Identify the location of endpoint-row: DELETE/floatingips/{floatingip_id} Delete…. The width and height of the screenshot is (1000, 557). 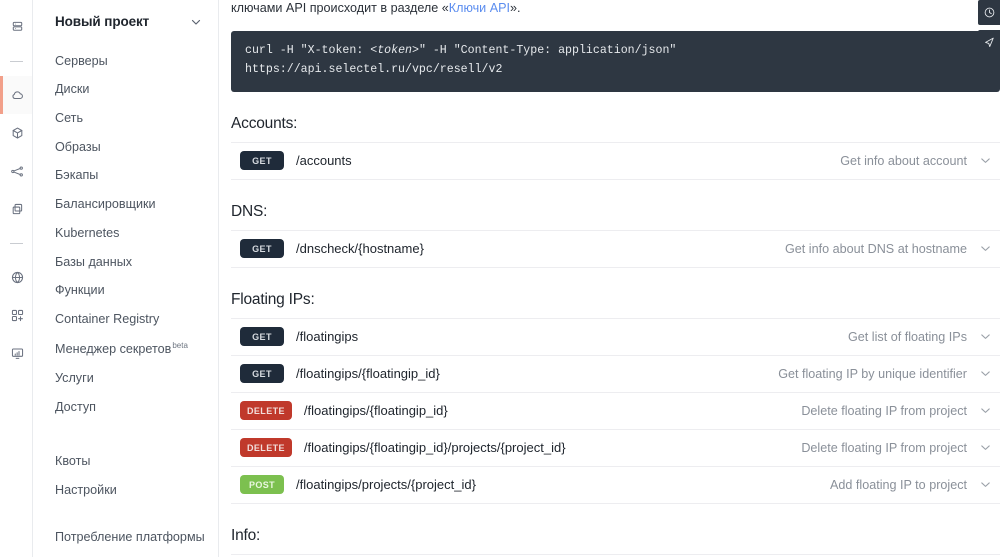
(615, 411).